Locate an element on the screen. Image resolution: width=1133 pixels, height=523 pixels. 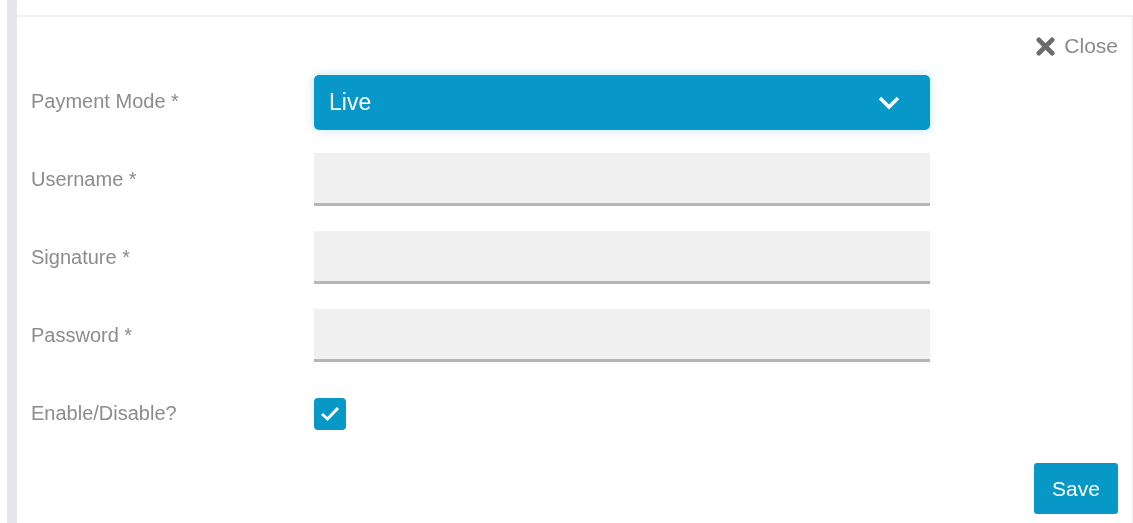
payment-mode-select: Live is located at coordinates (622, 102).